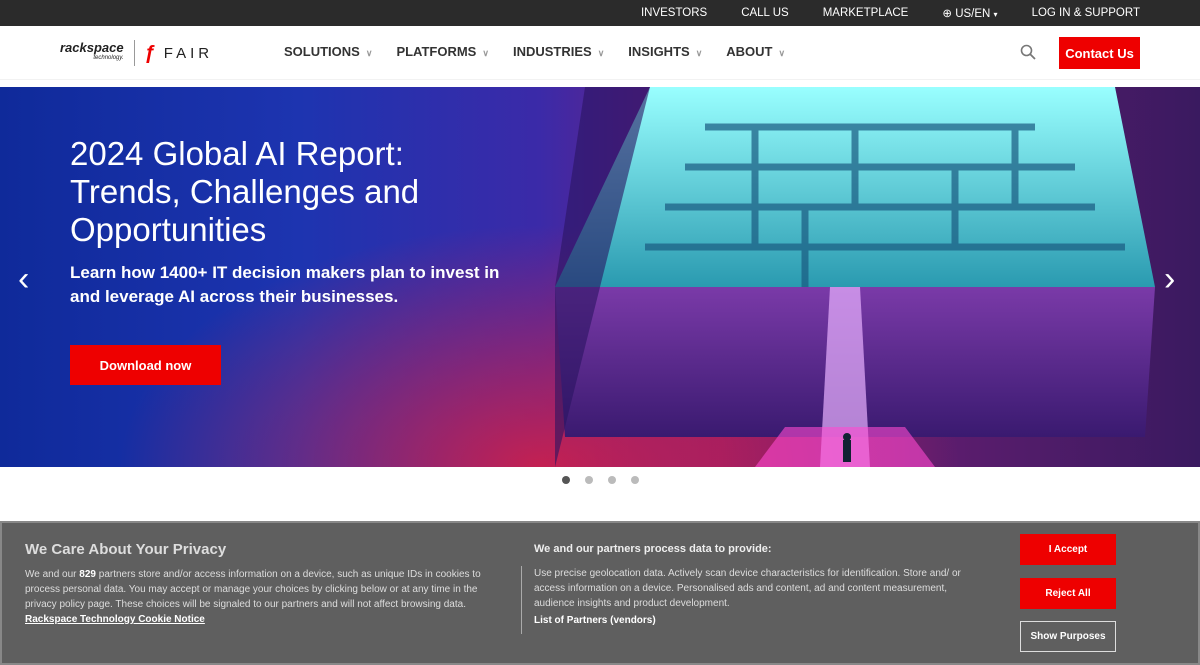 This screenshot has height=665, width=1200. What do you see at coordinates (328, 51) in the screenshot?
I see `nav-solutions: SOLUTIONS ∨` at bounding box center [328, 51].